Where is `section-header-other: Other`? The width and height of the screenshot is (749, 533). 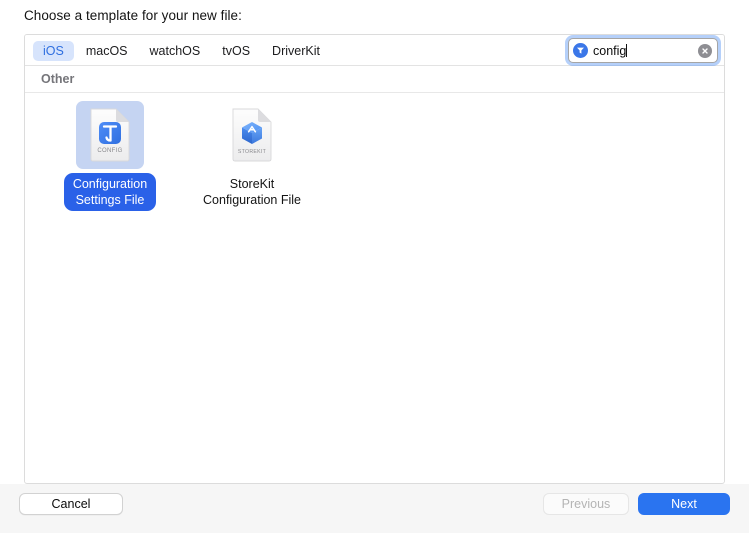 section-header-other: Other is located at coordinates (374, 79).